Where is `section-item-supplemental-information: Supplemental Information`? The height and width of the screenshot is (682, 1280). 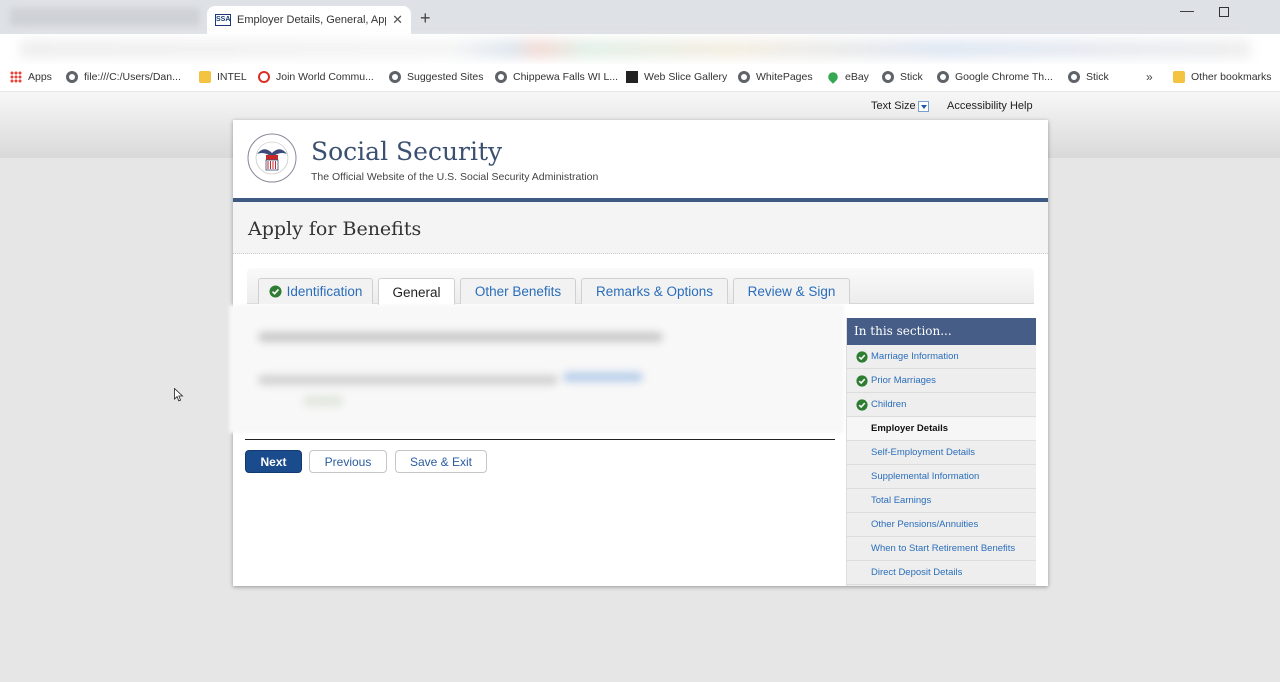
section-item-supplemental-information: Supplemental Information is located at coordinates (941, 477).